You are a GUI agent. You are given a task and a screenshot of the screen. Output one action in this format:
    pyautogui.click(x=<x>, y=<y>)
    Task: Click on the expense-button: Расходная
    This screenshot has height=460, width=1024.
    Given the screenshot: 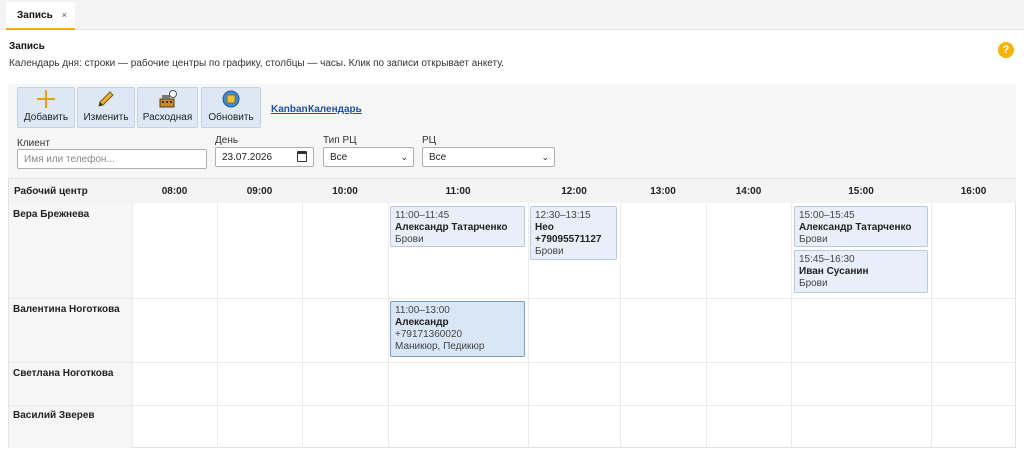 What is the action you would take?
    pyautogui.click(x=167, y=107)
    